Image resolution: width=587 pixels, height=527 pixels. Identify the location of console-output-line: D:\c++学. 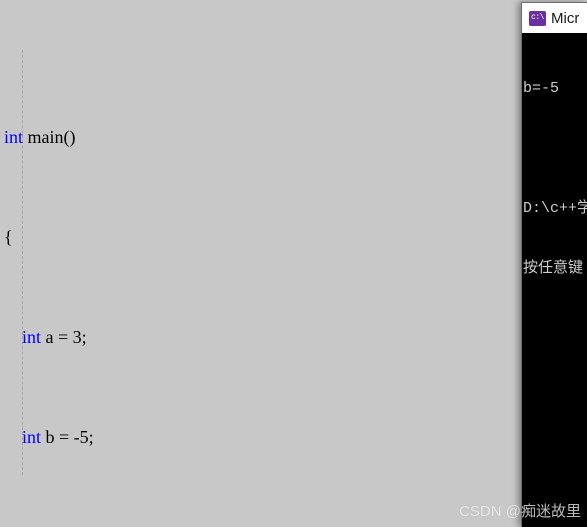
(555, 208).